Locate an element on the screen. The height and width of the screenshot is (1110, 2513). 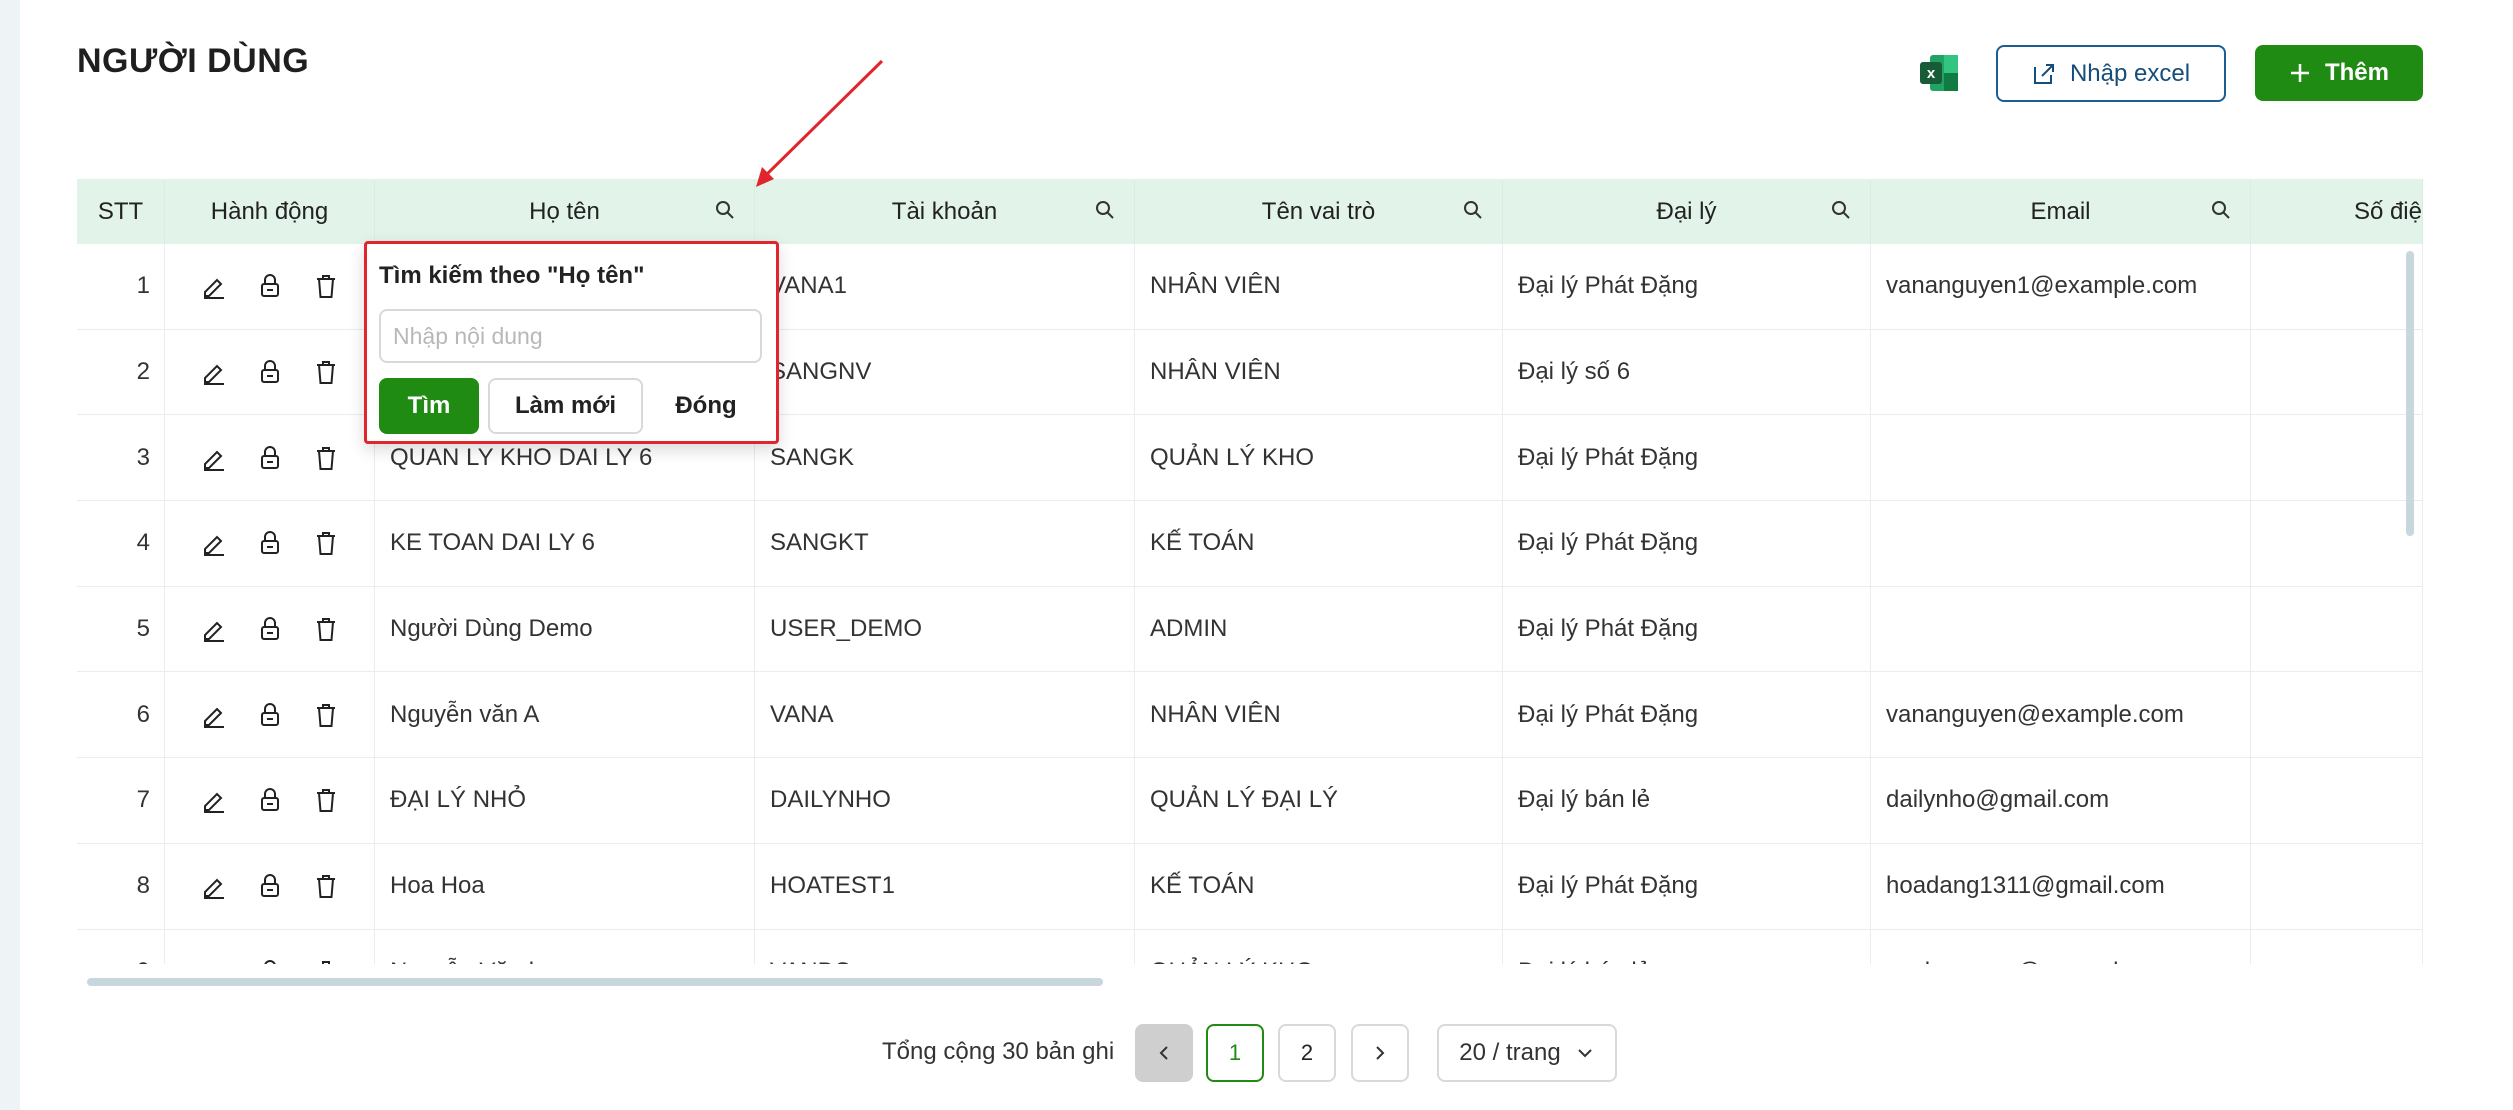
cell-email: vananguyen1@example.com is located at coordinates (2061, 286).